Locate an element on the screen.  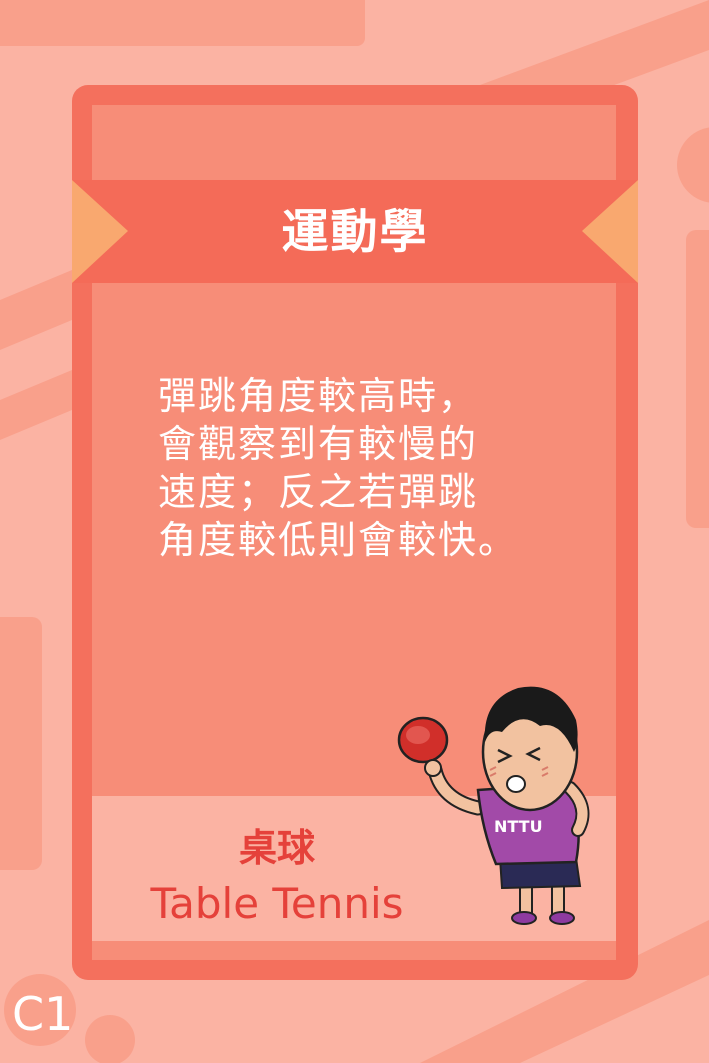
card-header-panel is located at coordinates (354, 142).